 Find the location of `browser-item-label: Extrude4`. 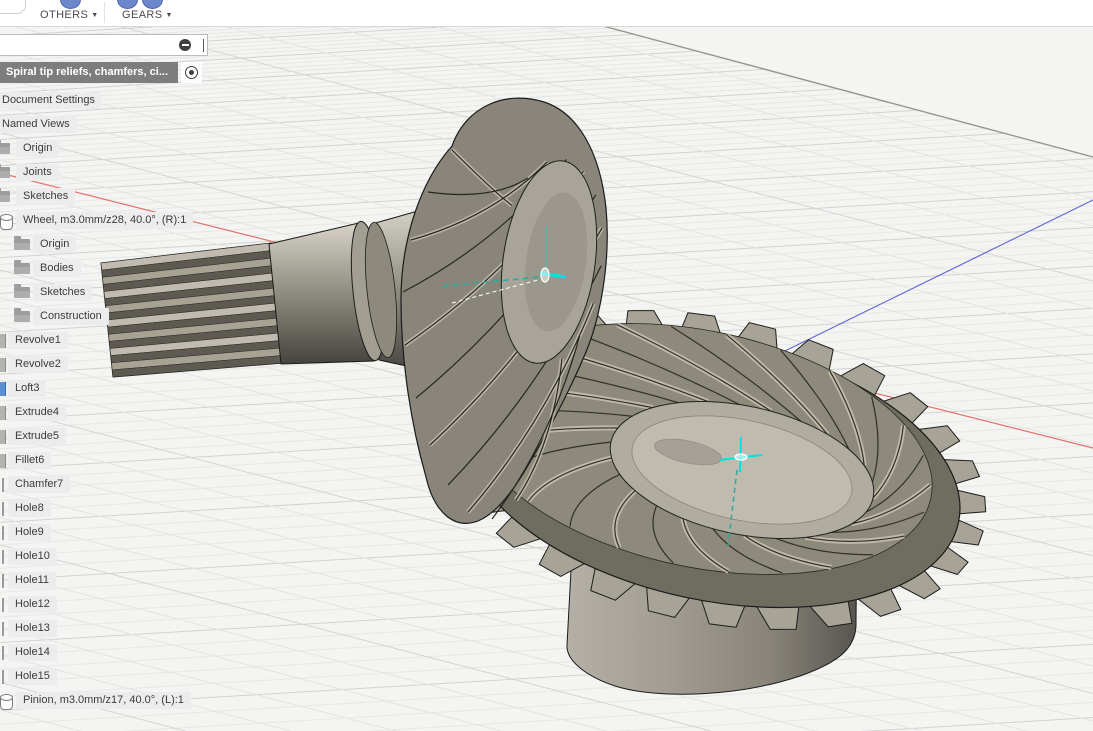

browser-item-label: Extrude4 is located at coordinates (37, 412).